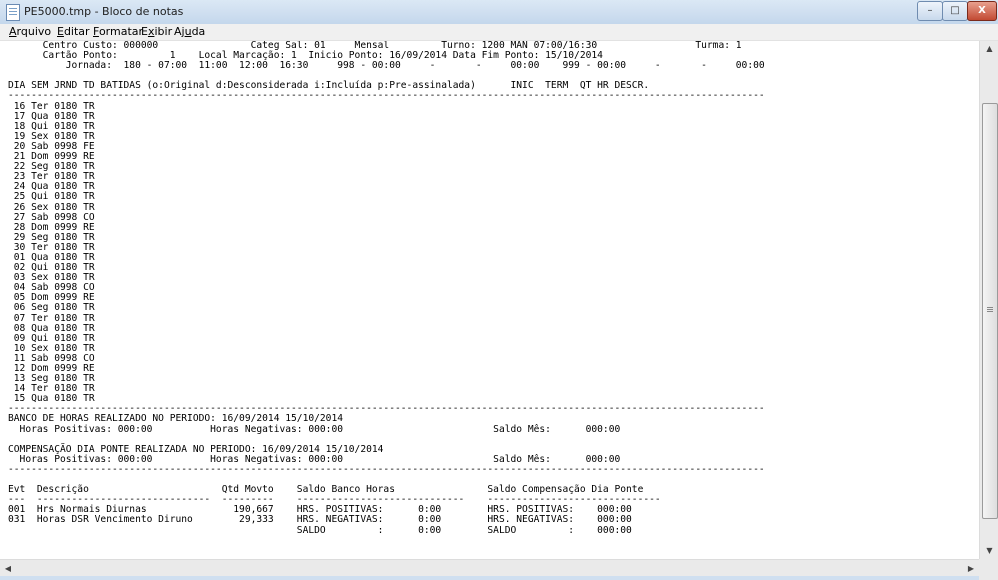  What do you see at coordinates (13, 12) in the screenshot?
I see `notepad-icon` at bounding box center [13, 12].